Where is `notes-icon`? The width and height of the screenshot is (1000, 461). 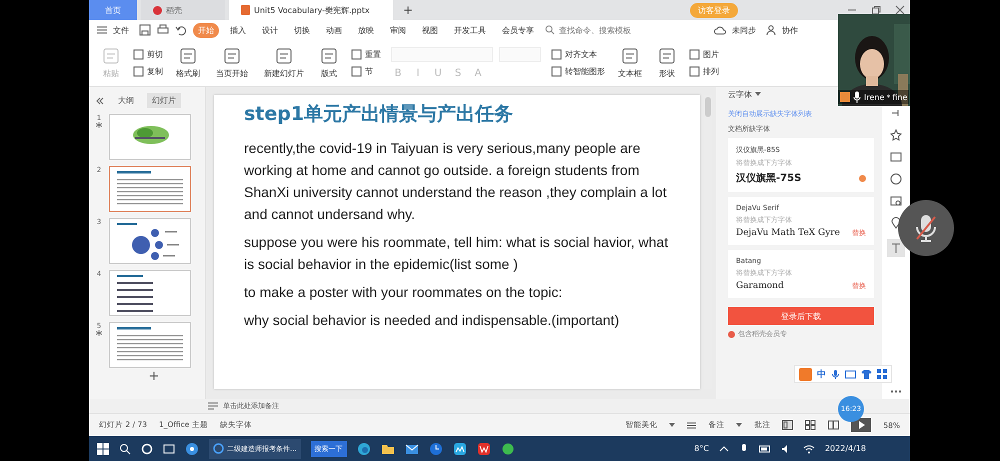
notes-icon is located at coordinates (691, 425).